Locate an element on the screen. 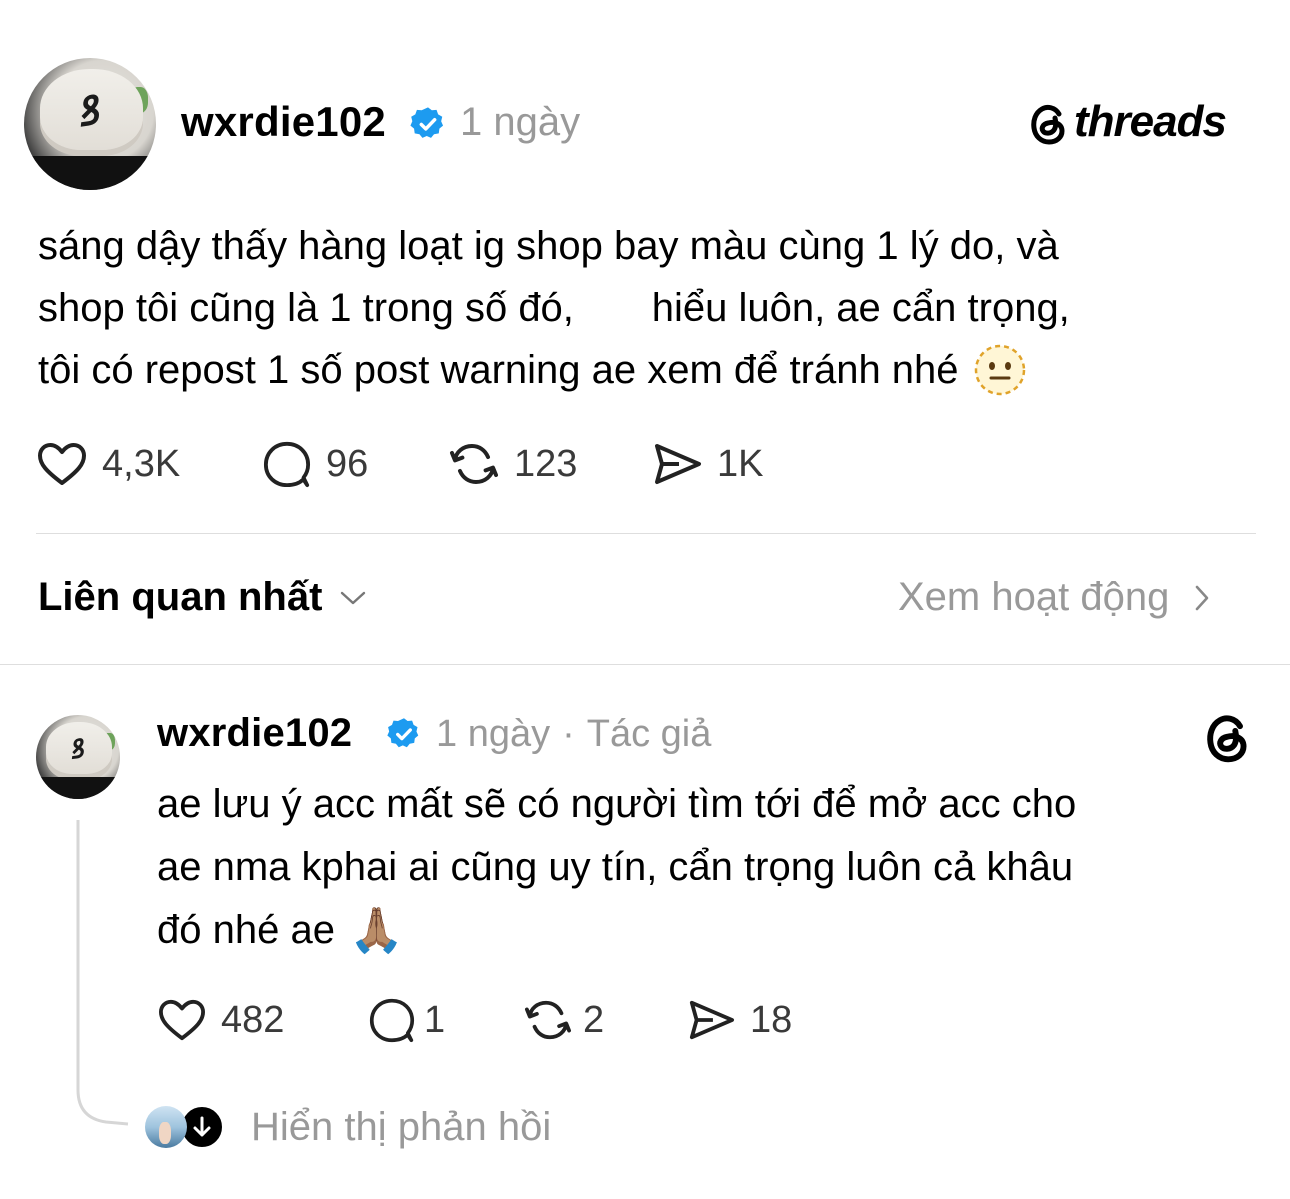 This screenshot has height=1199, width=1290. like-button: 4,3K is located at coordinates (108, 464).